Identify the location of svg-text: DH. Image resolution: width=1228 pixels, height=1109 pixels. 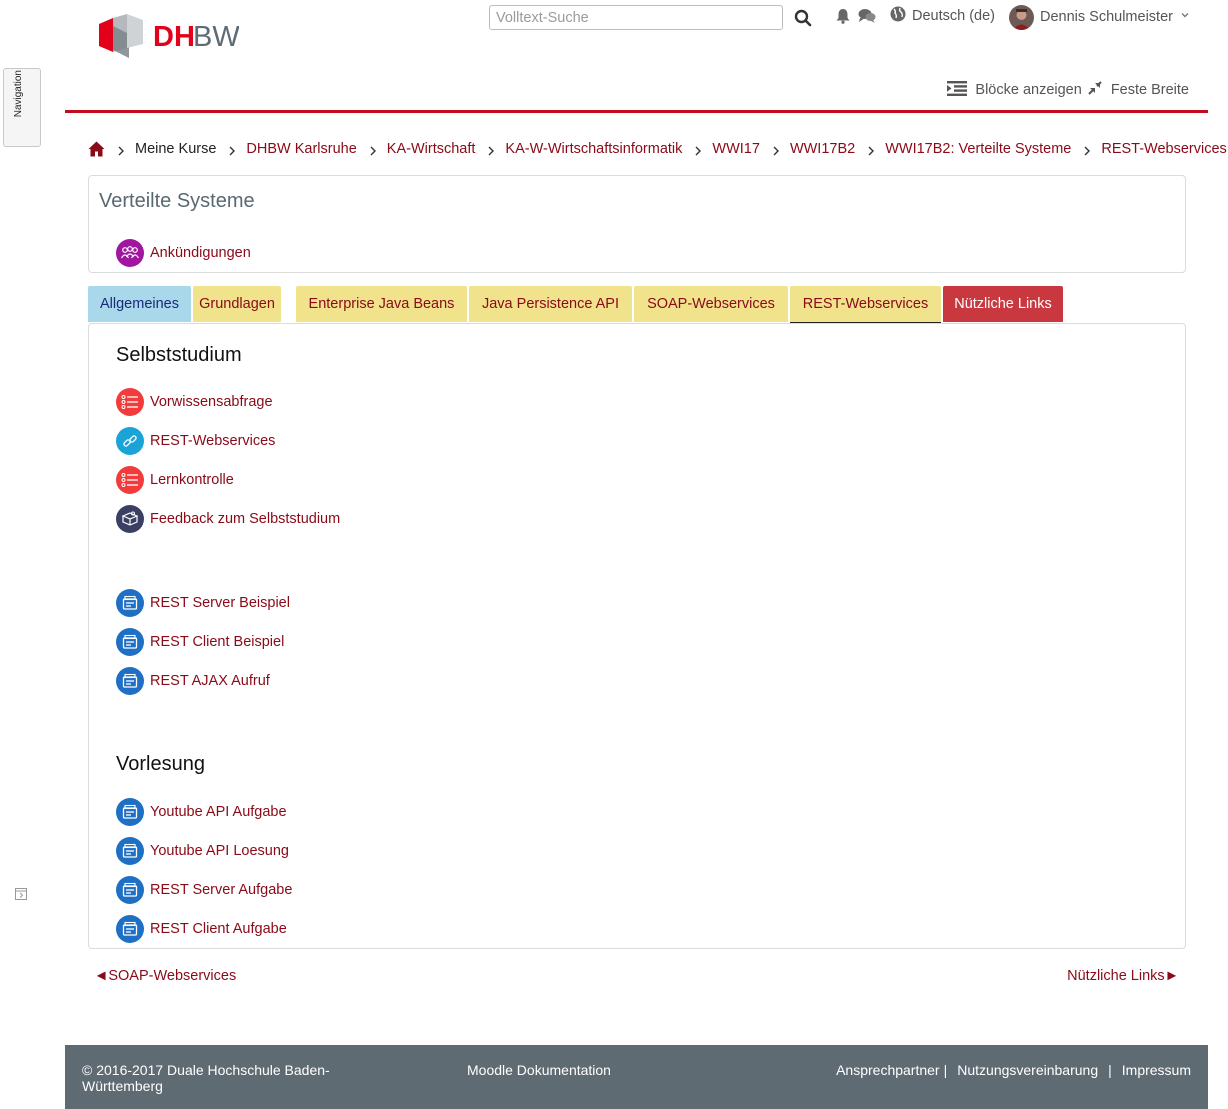
(174, 37).